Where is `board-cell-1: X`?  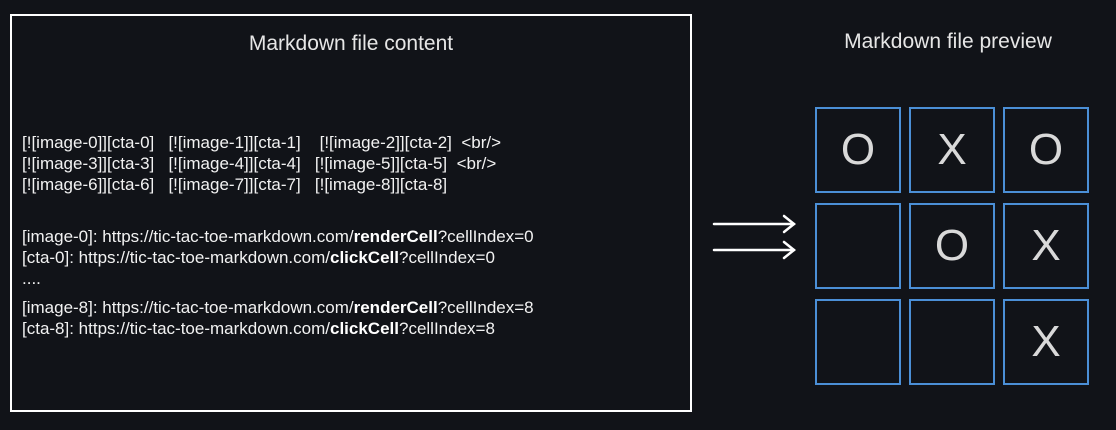 board-cell-1: X is located at coordinates (952, 150).